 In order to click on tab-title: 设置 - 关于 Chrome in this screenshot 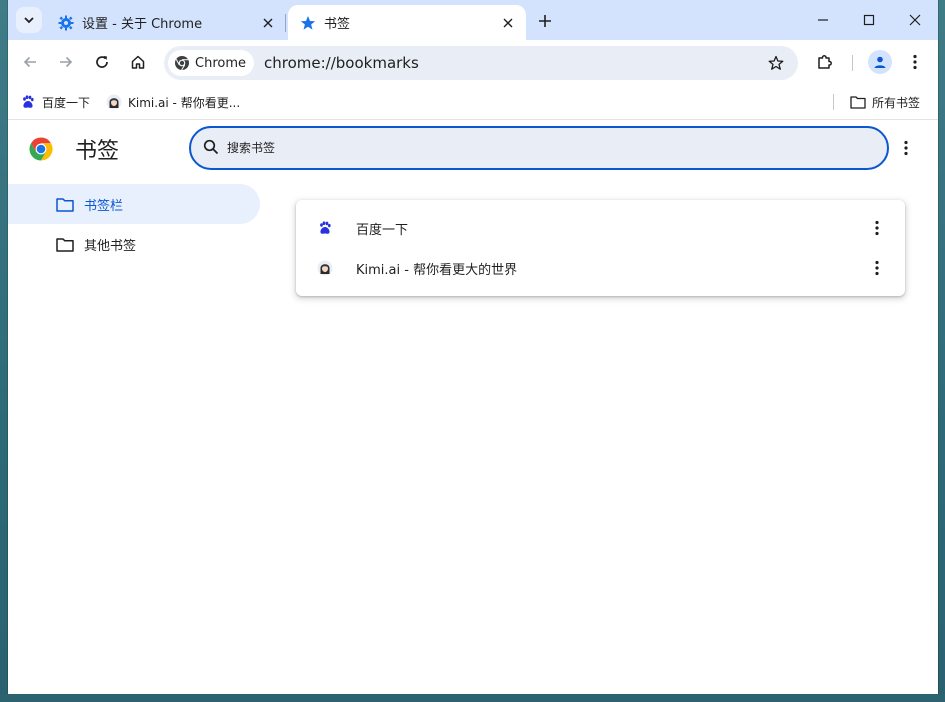, I will do `click(142, 24)`.